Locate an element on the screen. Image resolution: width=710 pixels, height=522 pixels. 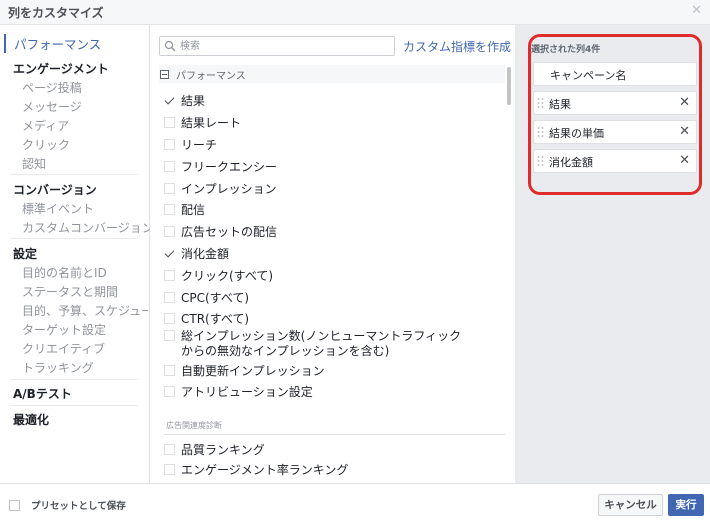
metric-label: 配信 is located at coordinates (193, 210).